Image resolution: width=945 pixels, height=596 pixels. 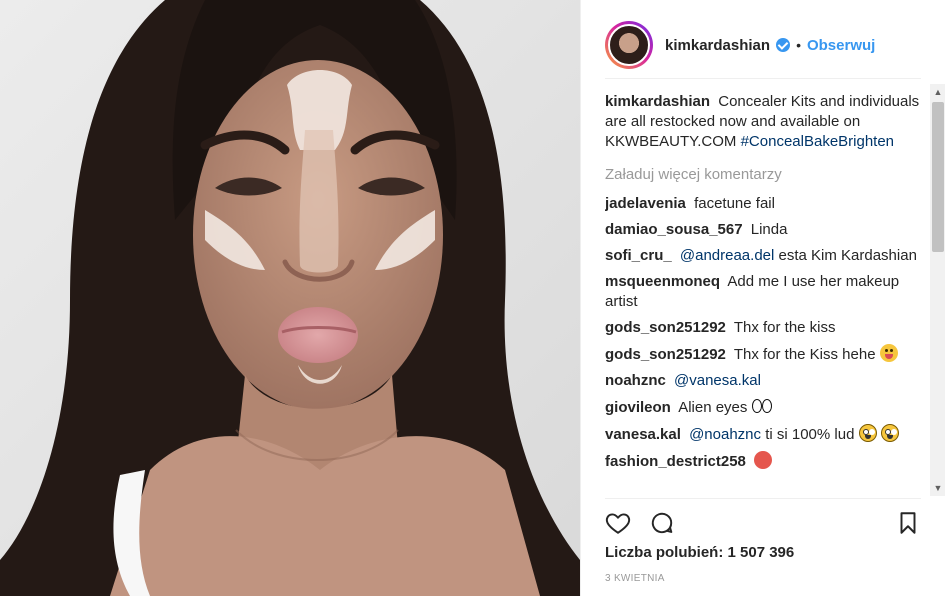 I want to click on comment-item: fashion_destrict258, so click(x=764, y=461).